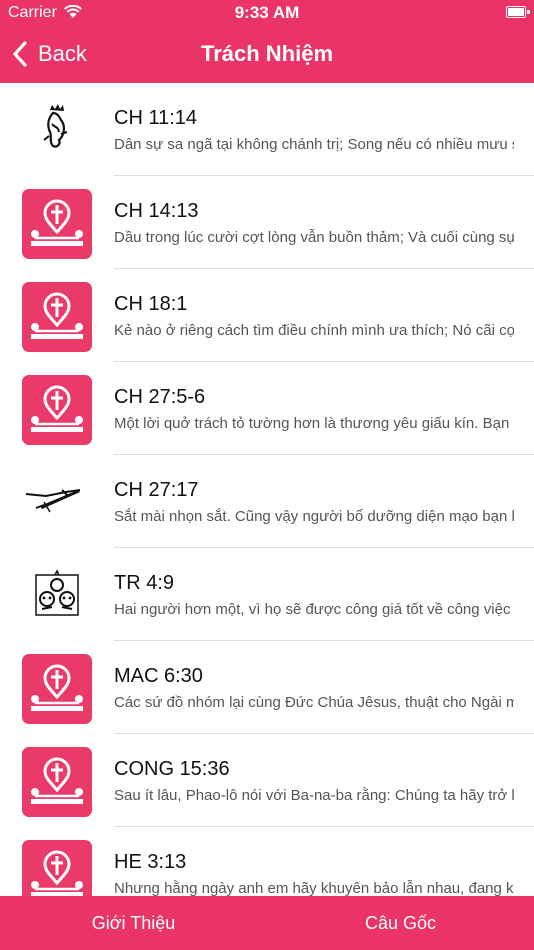 The image size is (534, 950). Describe the element at coordinates (156, 211) in the screenshot. I see `verse-reference: CH 14:13` at that location.